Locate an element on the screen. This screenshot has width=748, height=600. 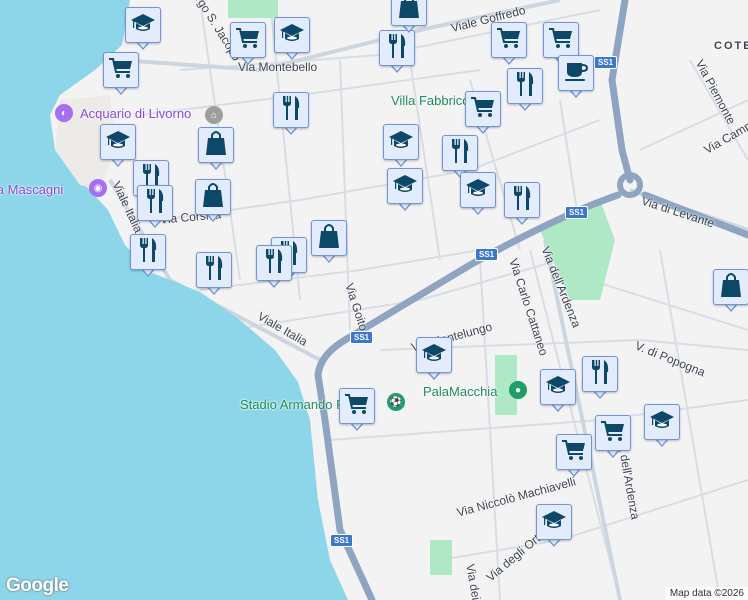
cup-icon is located at coordinates (576, 73).